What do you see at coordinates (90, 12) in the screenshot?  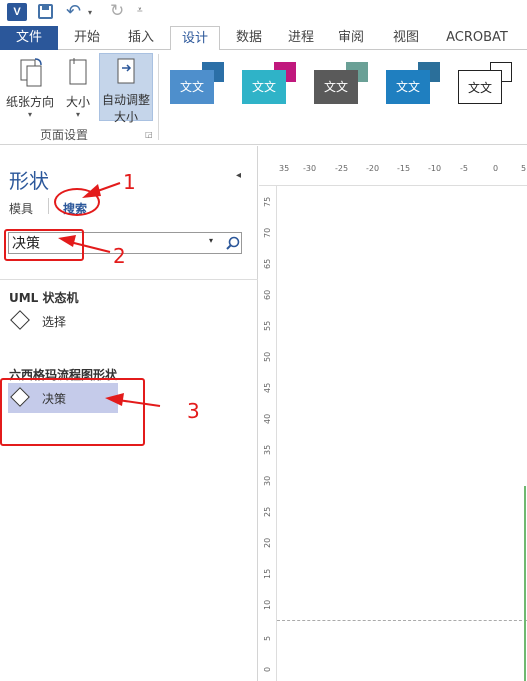 I see `undo-dropdown-icon: ▾` at bounding box center [90, 12].